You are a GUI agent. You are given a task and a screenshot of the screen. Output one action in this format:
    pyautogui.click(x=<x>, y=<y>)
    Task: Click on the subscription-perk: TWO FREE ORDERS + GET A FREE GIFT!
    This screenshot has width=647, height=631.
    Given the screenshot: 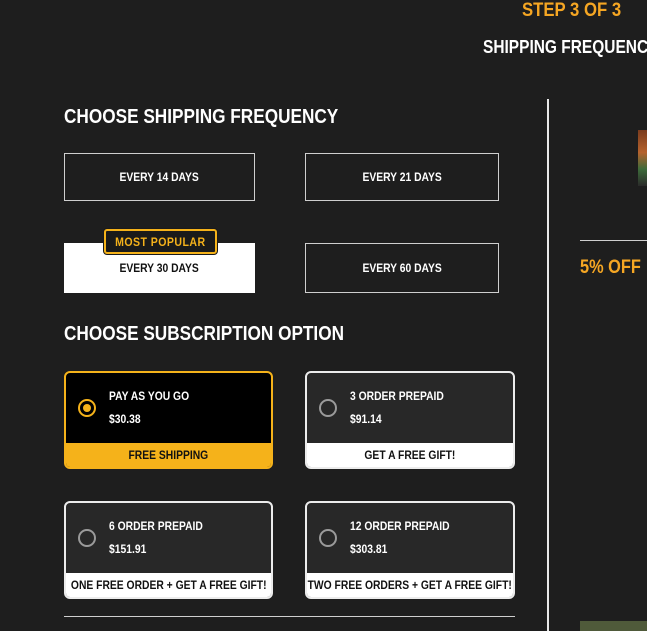 What is the action you would take?
    pyautogui.click(x=410, y=585)
    